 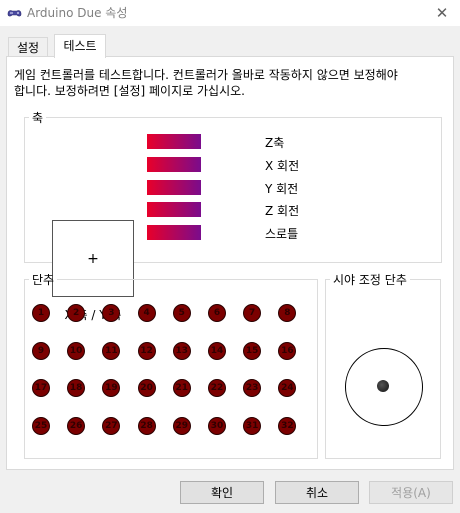 What do you see at coordinates (287, 388) in the screenshot?
I see `button-indicator-24: 24` at bounding box center [287, 388].